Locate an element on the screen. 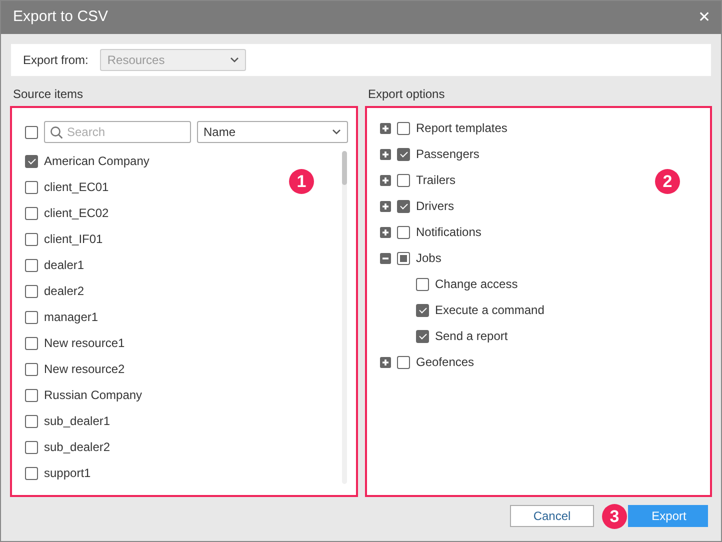 This screenshot has width=722, height=542. option-label: Send a report is located at coordinates (471, 336).